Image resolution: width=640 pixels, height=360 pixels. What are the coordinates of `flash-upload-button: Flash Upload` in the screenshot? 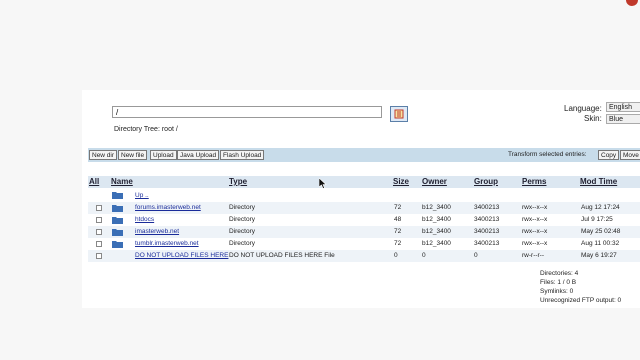 It's located at (242, 155).